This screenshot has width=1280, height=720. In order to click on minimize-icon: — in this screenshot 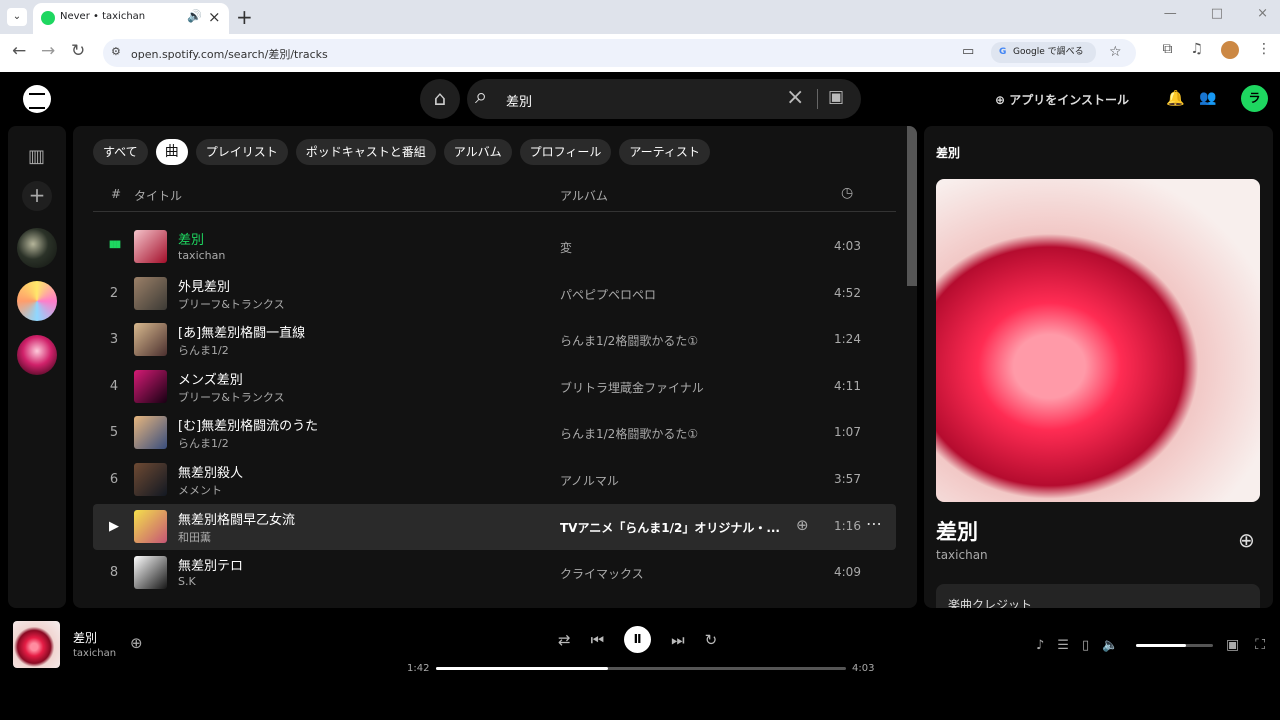, I will do `click(1170, 13)`.